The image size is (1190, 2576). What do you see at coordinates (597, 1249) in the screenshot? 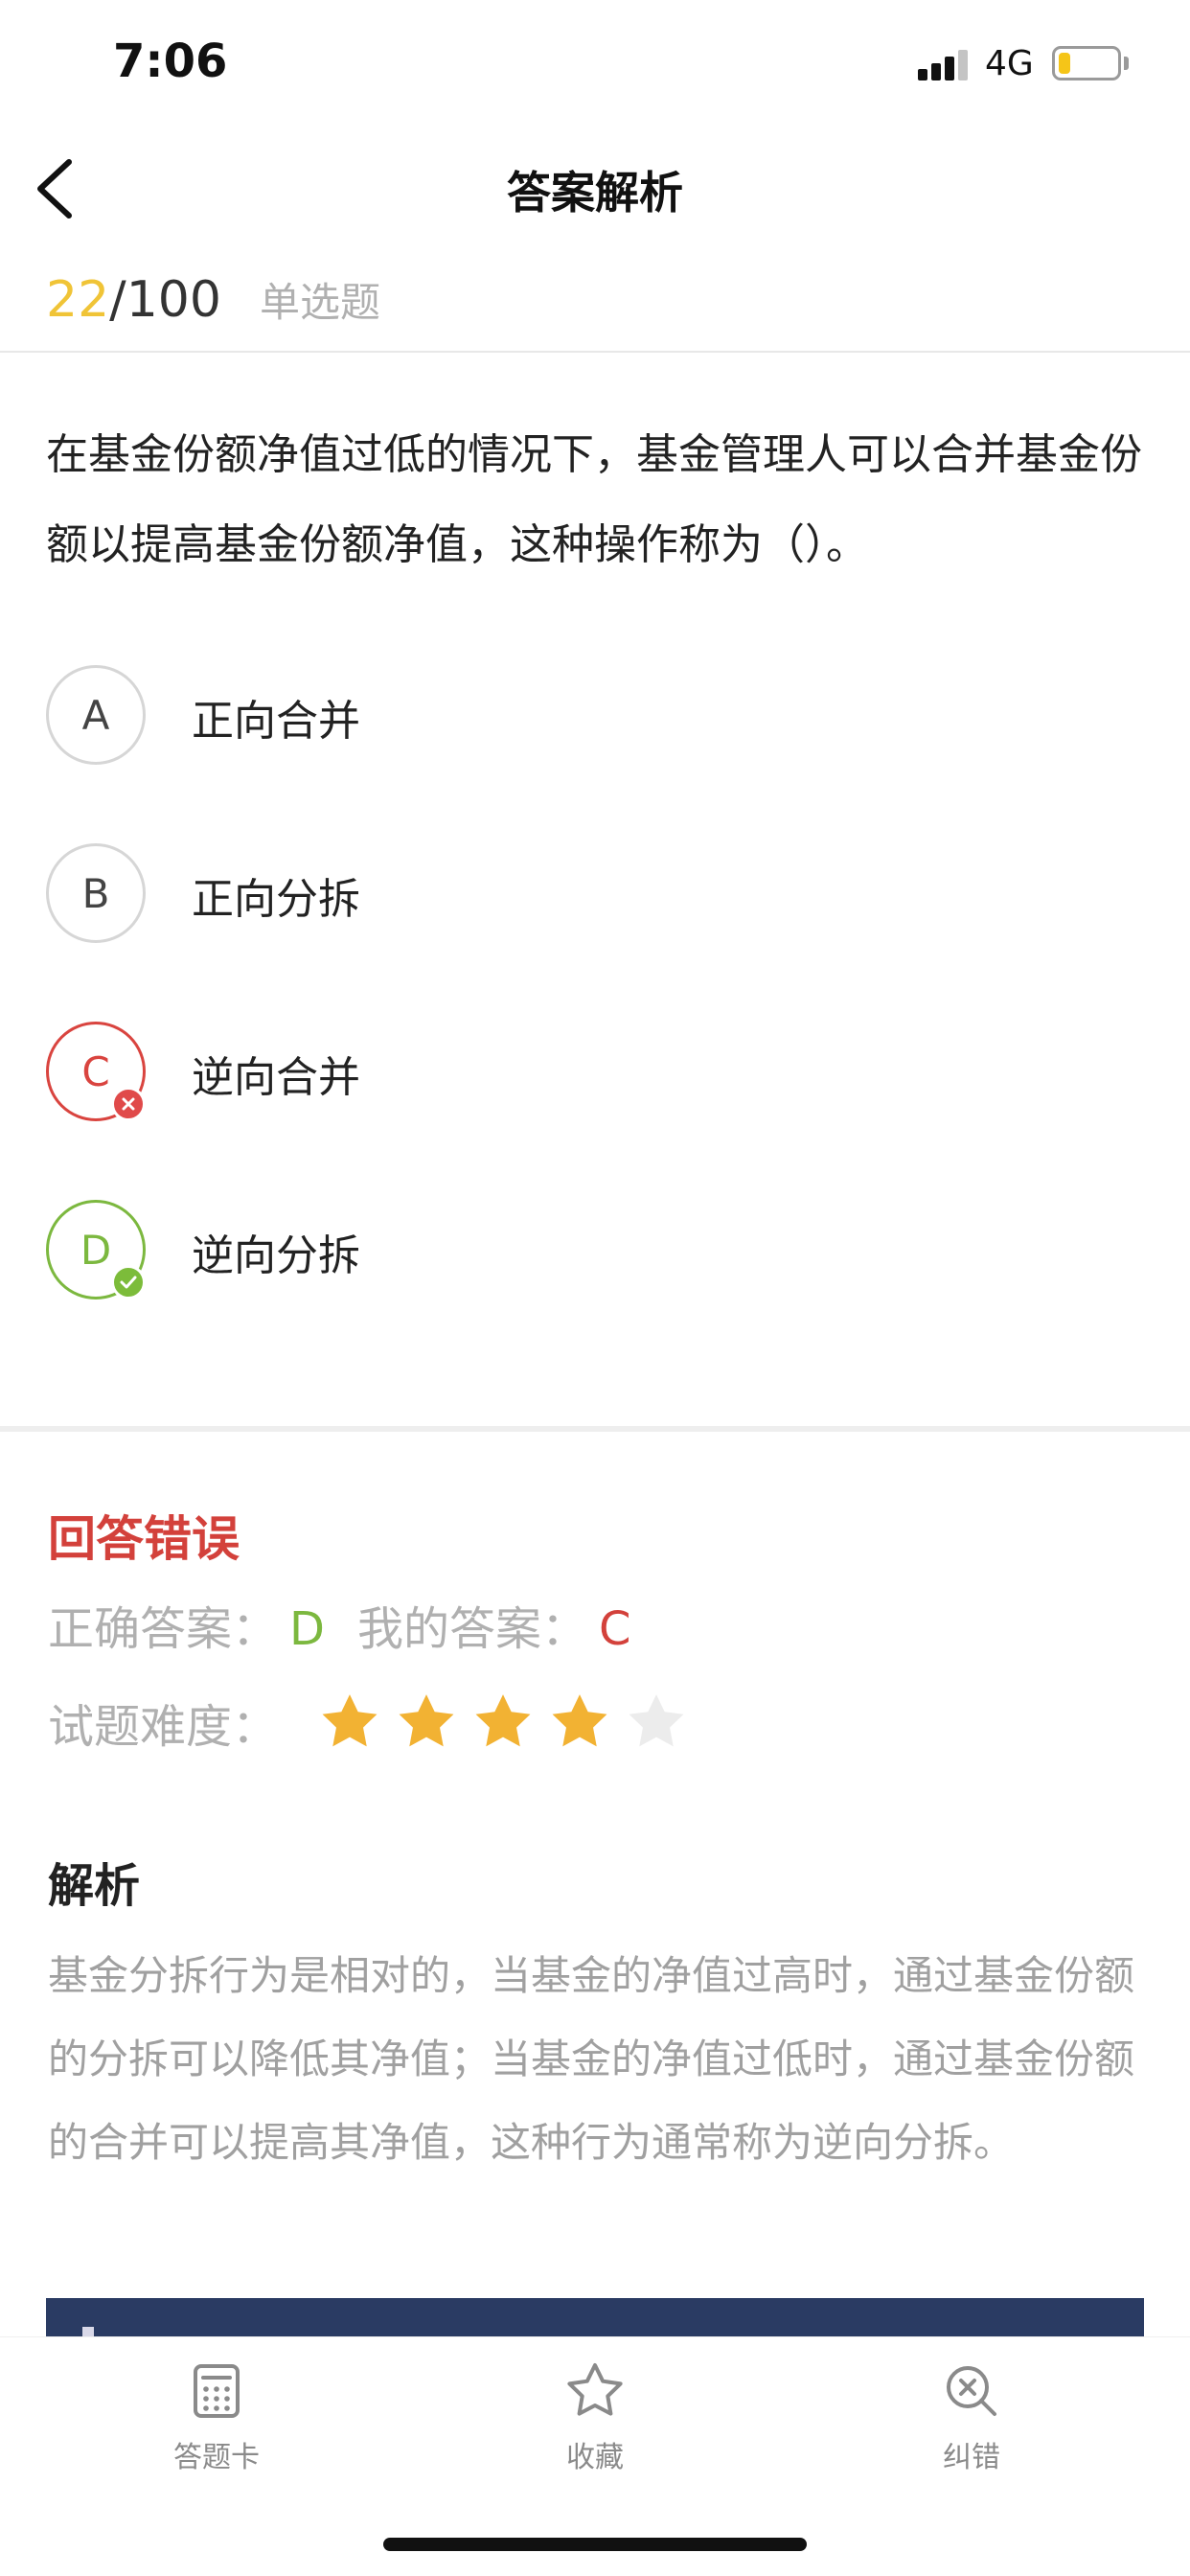
I see `option-d: D 逆向分拆` at bounding box center [597, 1249].